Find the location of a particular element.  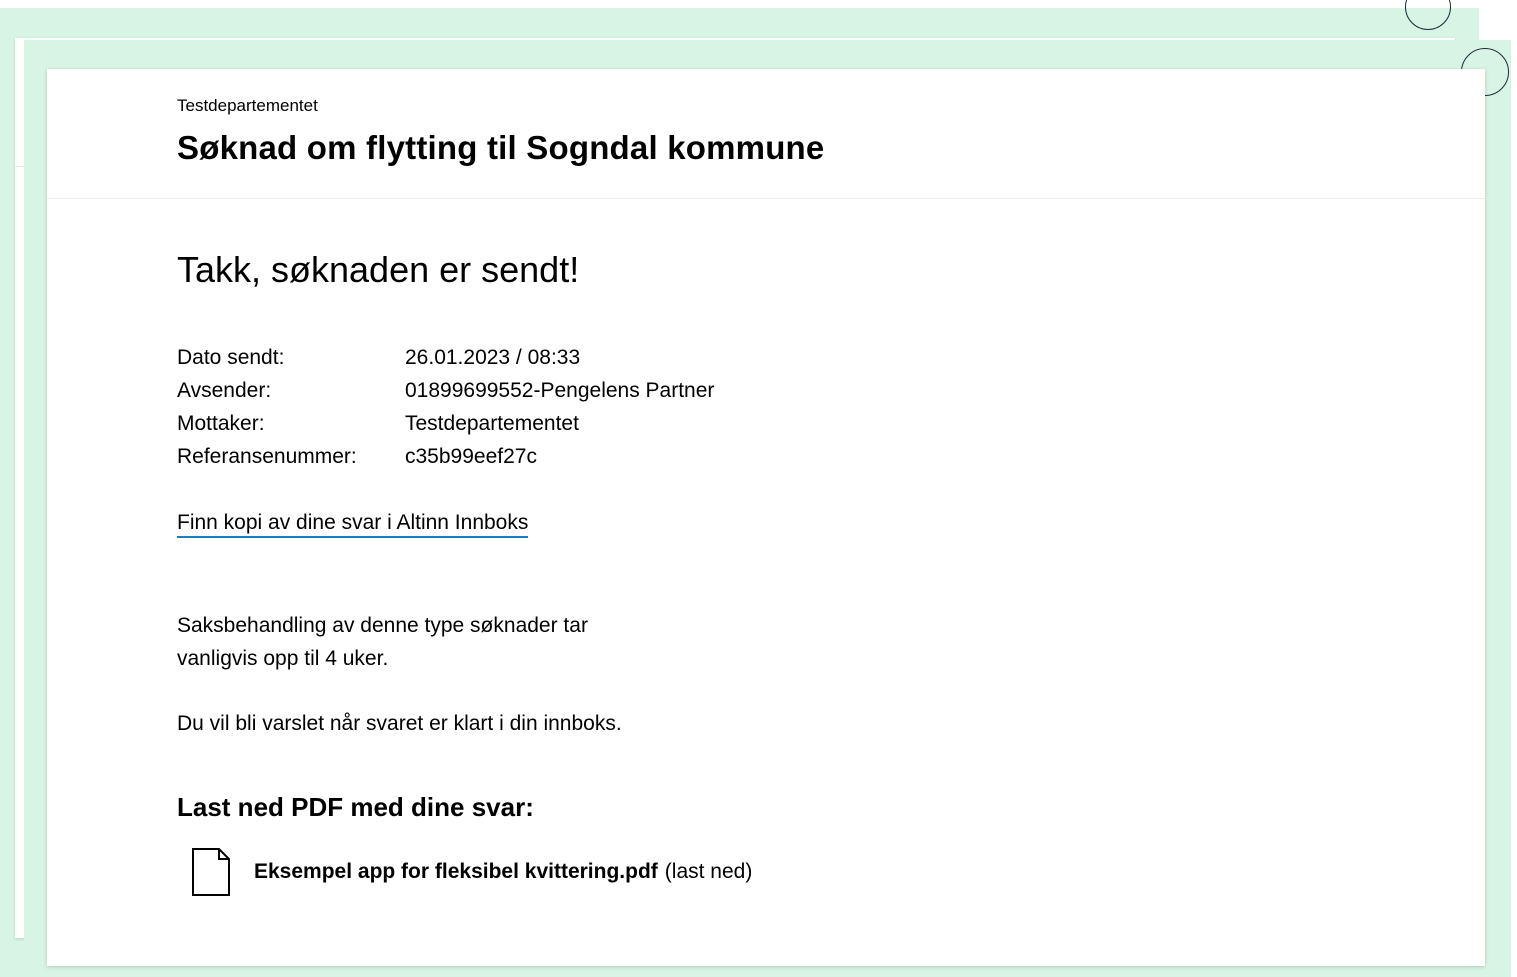

altinn-inbox-link: Finn kopi av dine svar i Altinn Innboks is located at coordinates (353, 524).